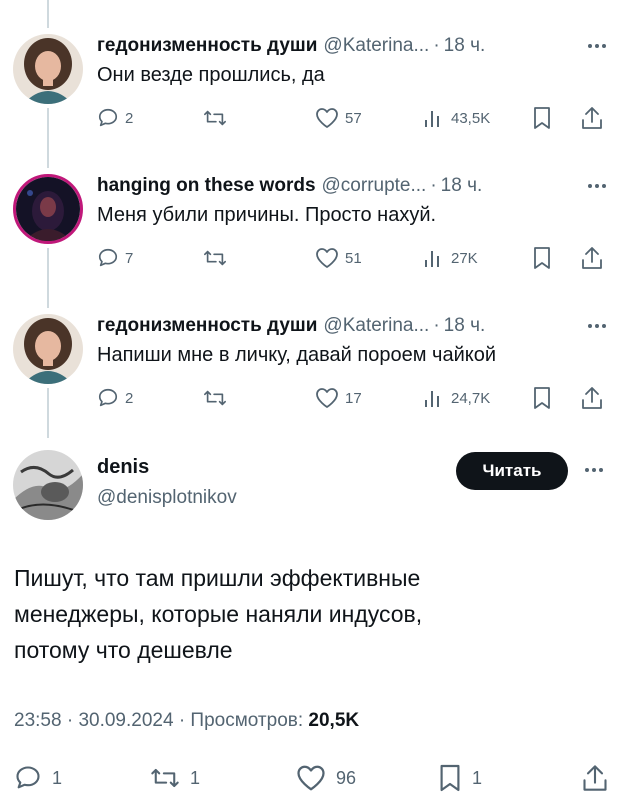 The width and height of the screenshot is (624, 800). I want to click on action-bar: 7 51 27K, so click(352, 258).